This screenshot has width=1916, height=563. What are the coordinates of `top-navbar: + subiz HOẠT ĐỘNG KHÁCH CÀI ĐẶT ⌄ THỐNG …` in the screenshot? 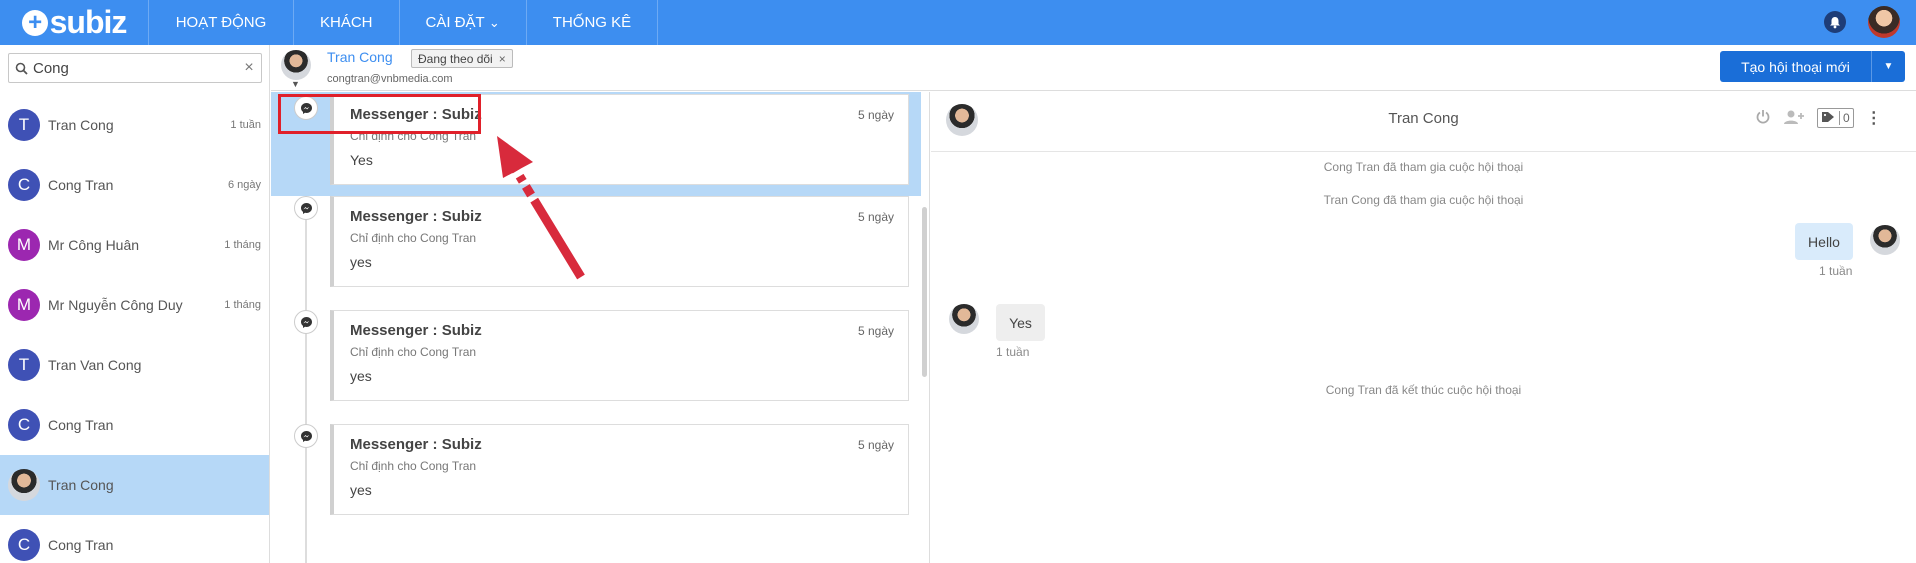 It's located at (958, 22).